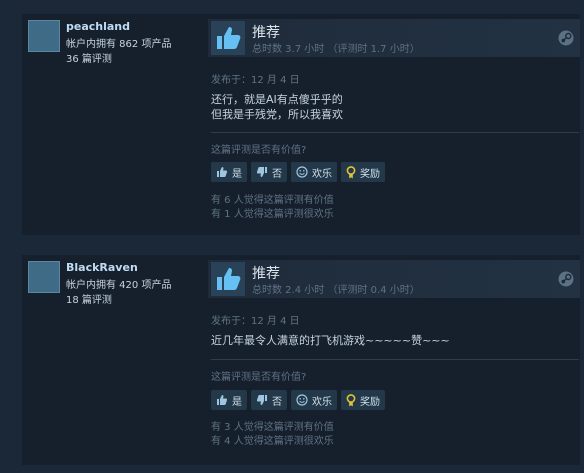 This screenshot has width=584, height=473. Describe the element at coordinates (118, 44) in the screenshot. I see `author-games-owned: 帐户内拥有 862 项产品` at that location.